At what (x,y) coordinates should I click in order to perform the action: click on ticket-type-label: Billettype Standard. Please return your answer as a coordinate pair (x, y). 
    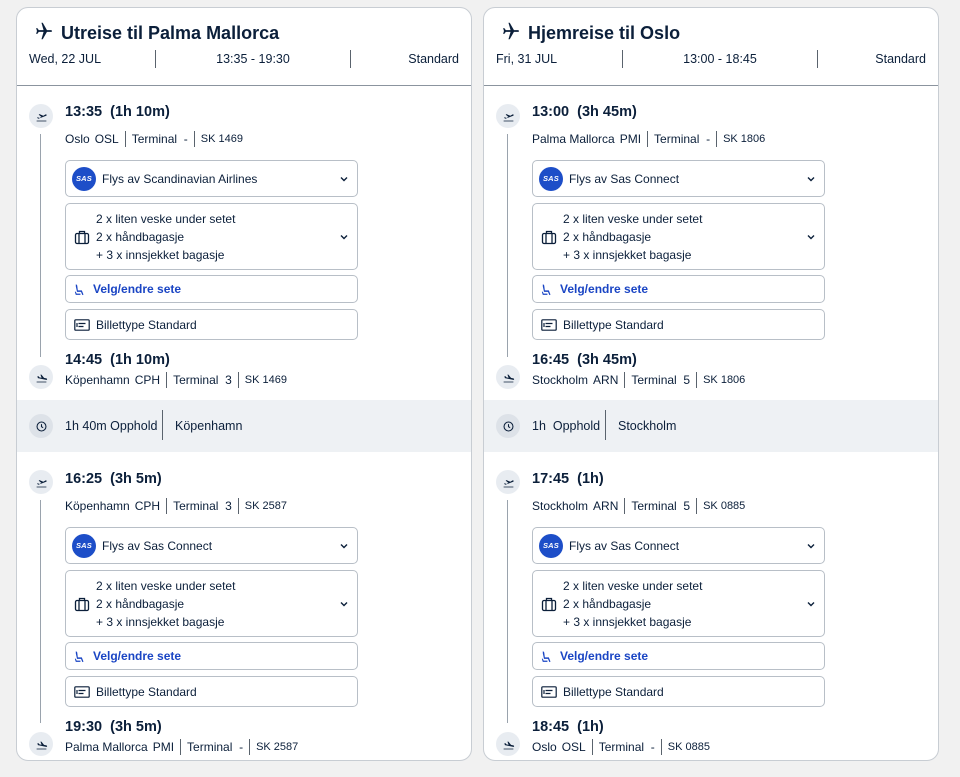
    Looking at the image, I should click on (146, 691).